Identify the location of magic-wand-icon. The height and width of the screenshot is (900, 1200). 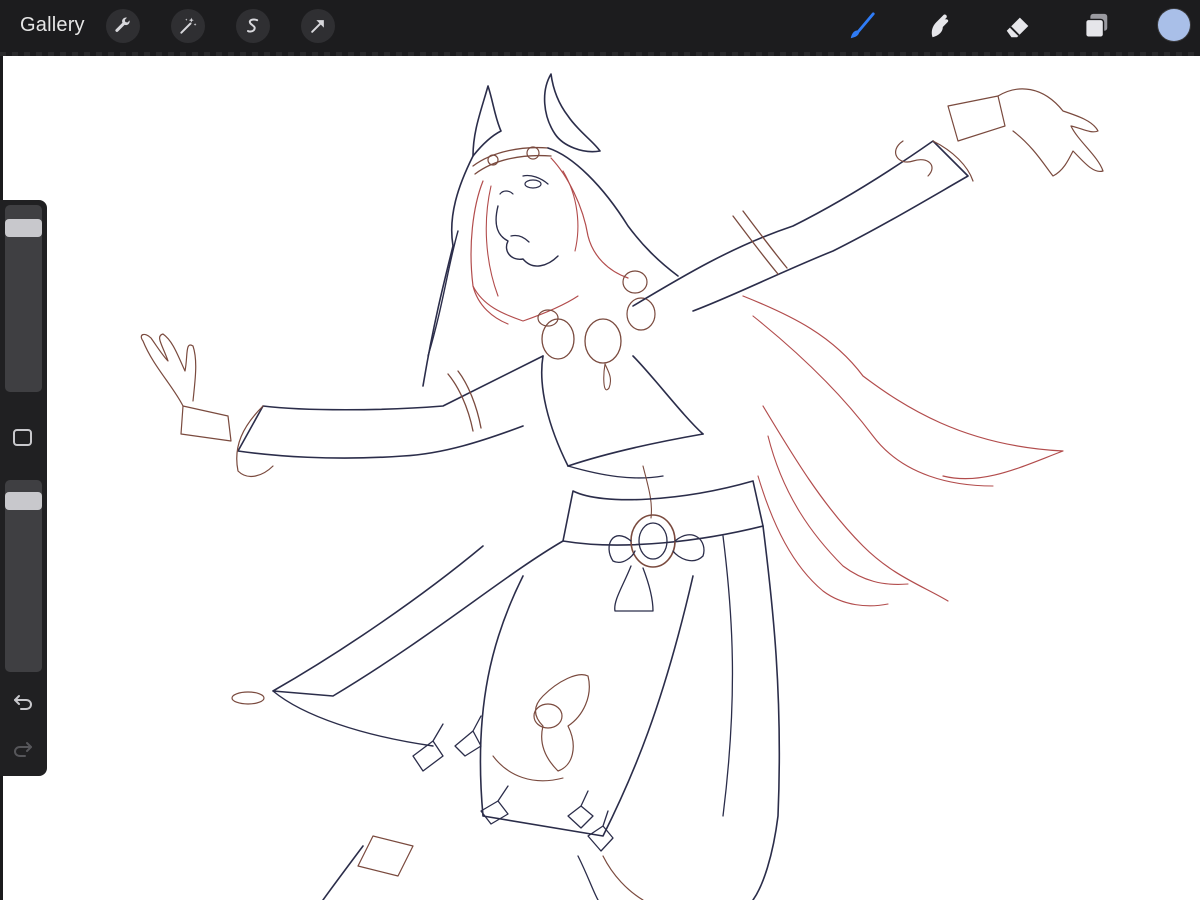
(188, 25).